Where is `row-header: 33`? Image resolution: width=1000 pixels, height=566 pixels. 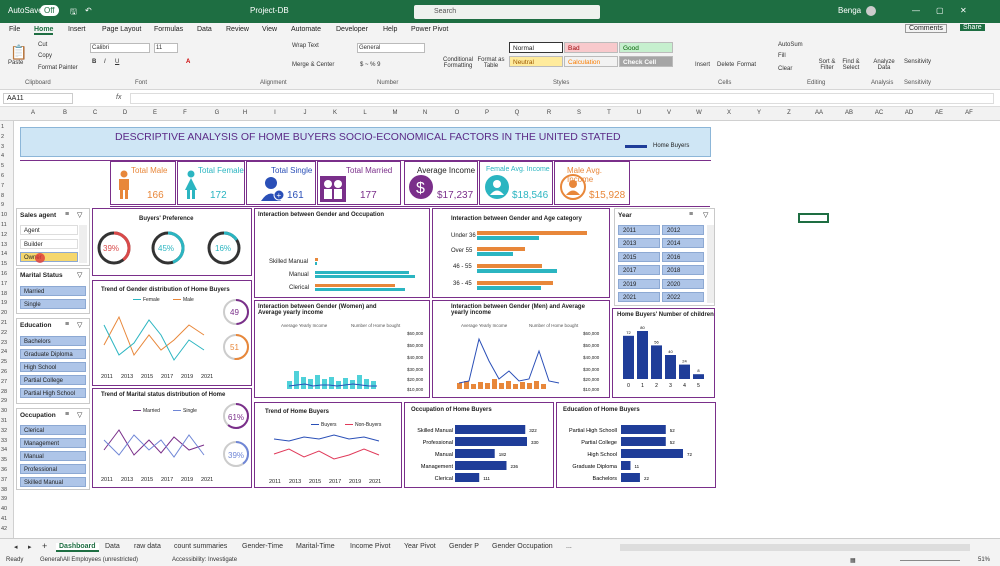 row-header: 33 is located at coordinates (4, 441).